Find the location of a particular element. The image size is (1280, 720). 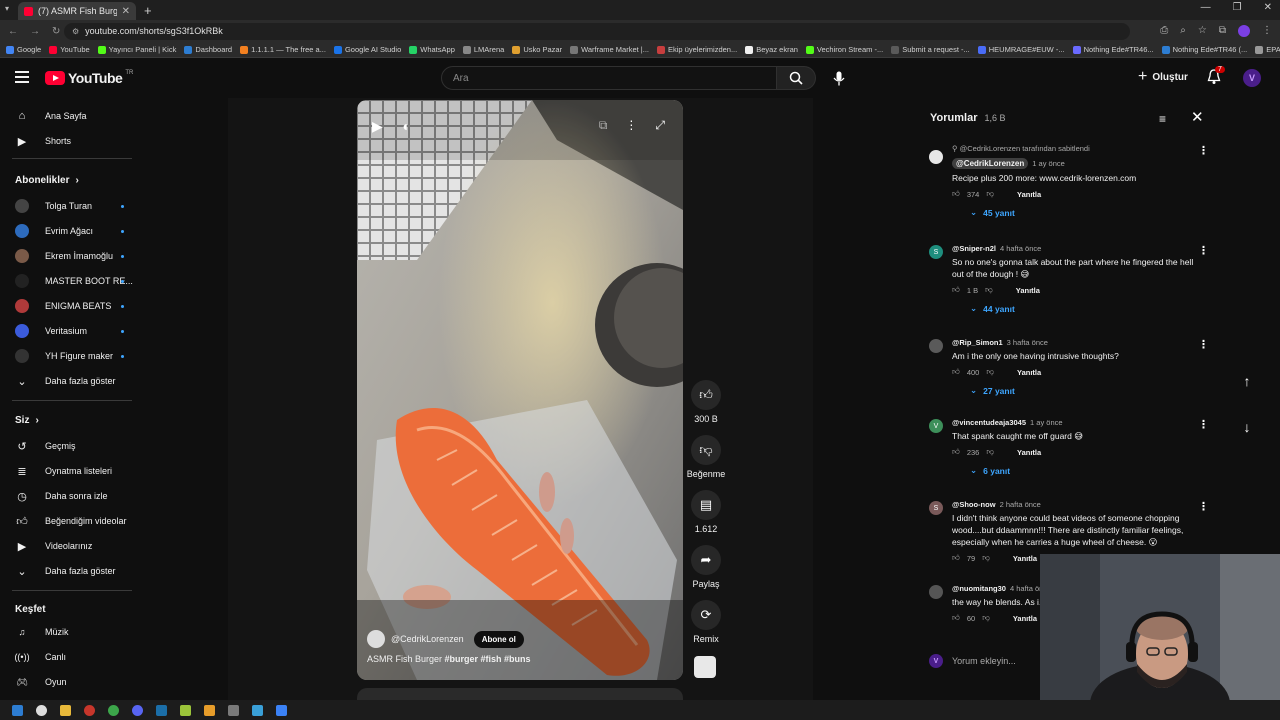

close-window-icon: ✕ is located at coordinates (1268, 7).